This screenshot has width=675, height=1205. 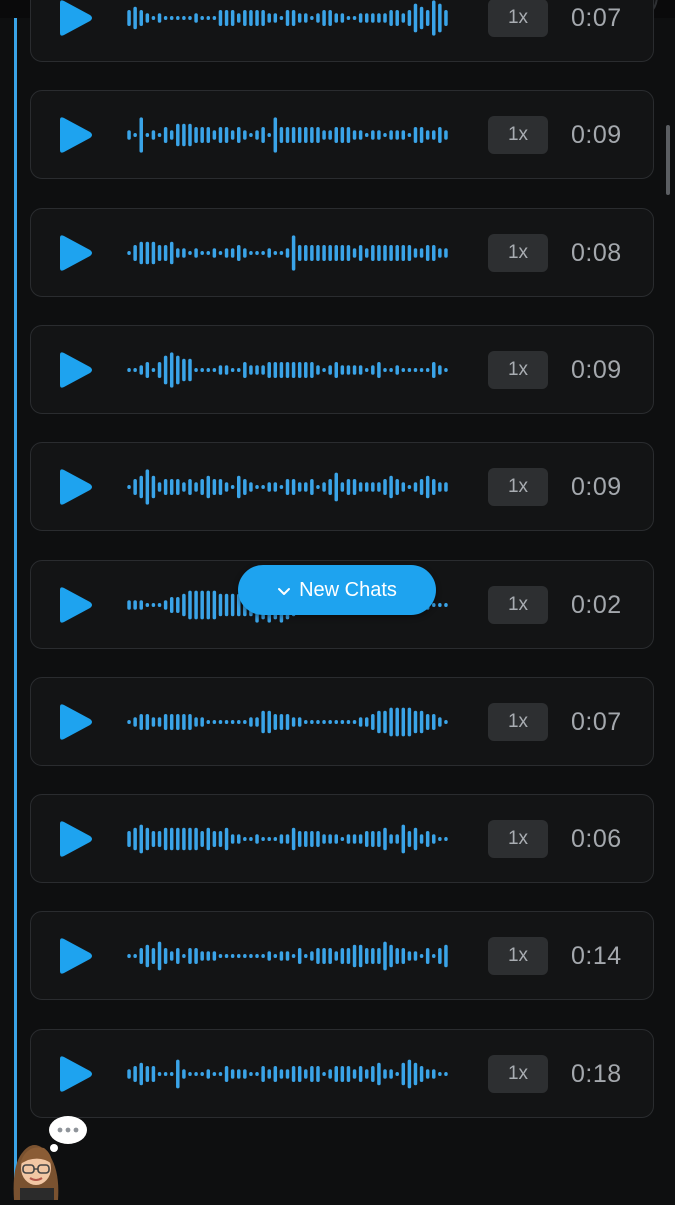 I want to click on duration-label: 0:08, so click(x=596, y=253).